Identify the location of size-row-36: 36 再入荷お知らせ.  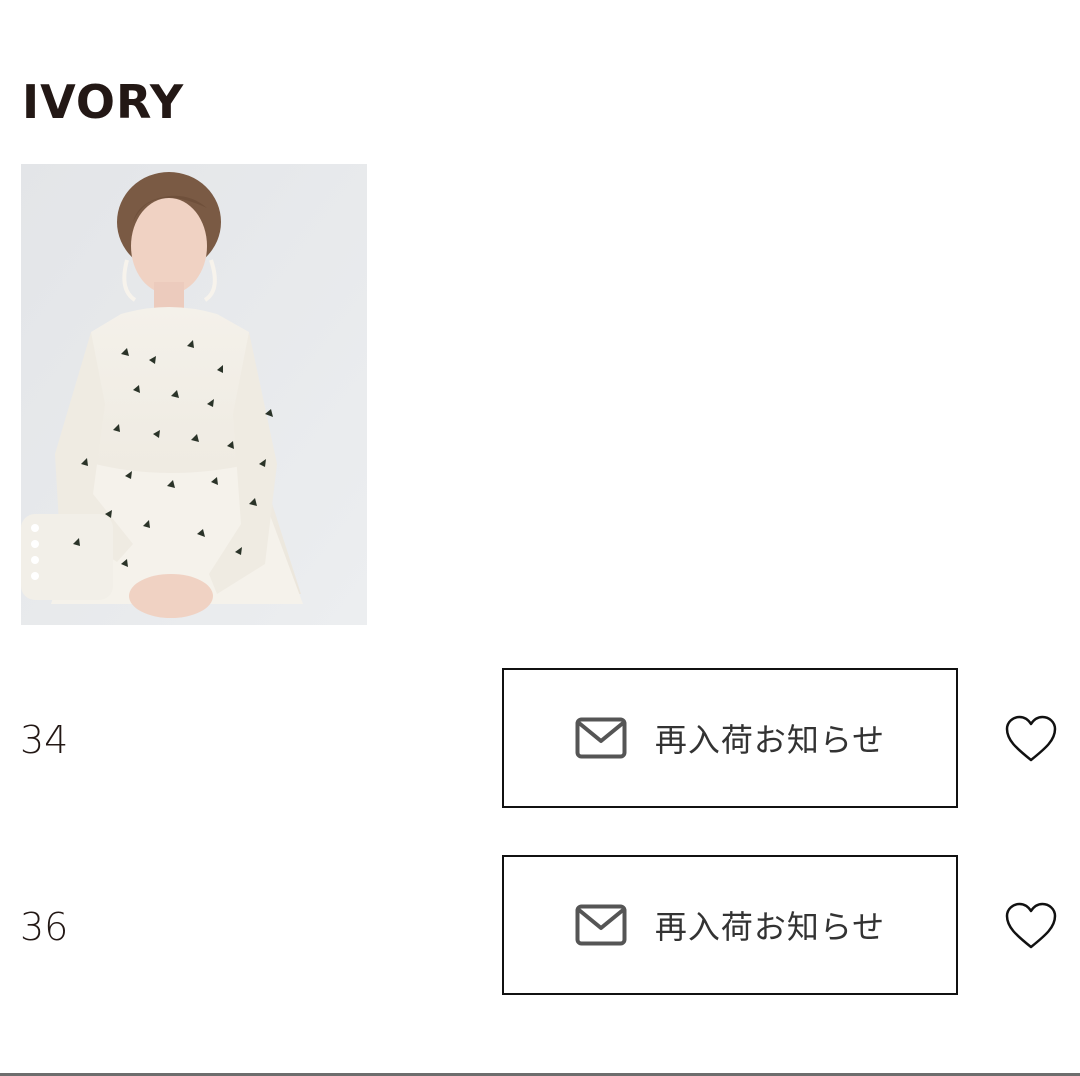
(540, 927).